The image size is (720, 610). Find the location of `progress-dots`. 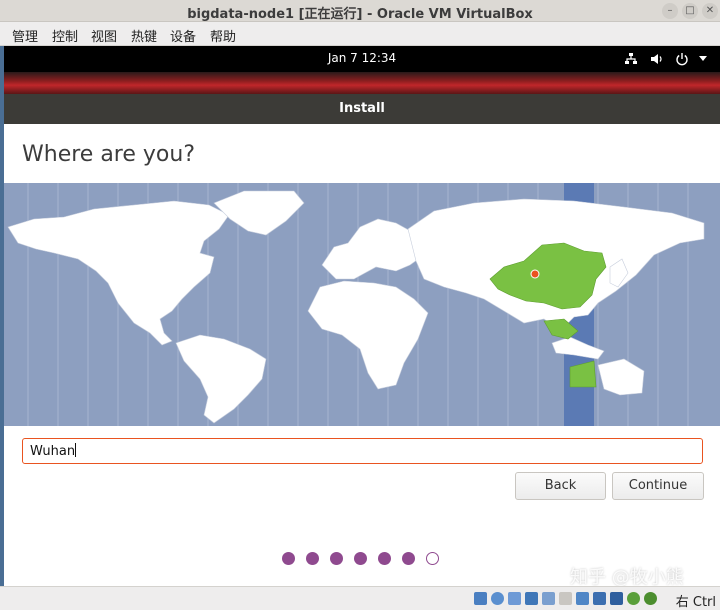

progress-dots is located at coordinates (367, 559).